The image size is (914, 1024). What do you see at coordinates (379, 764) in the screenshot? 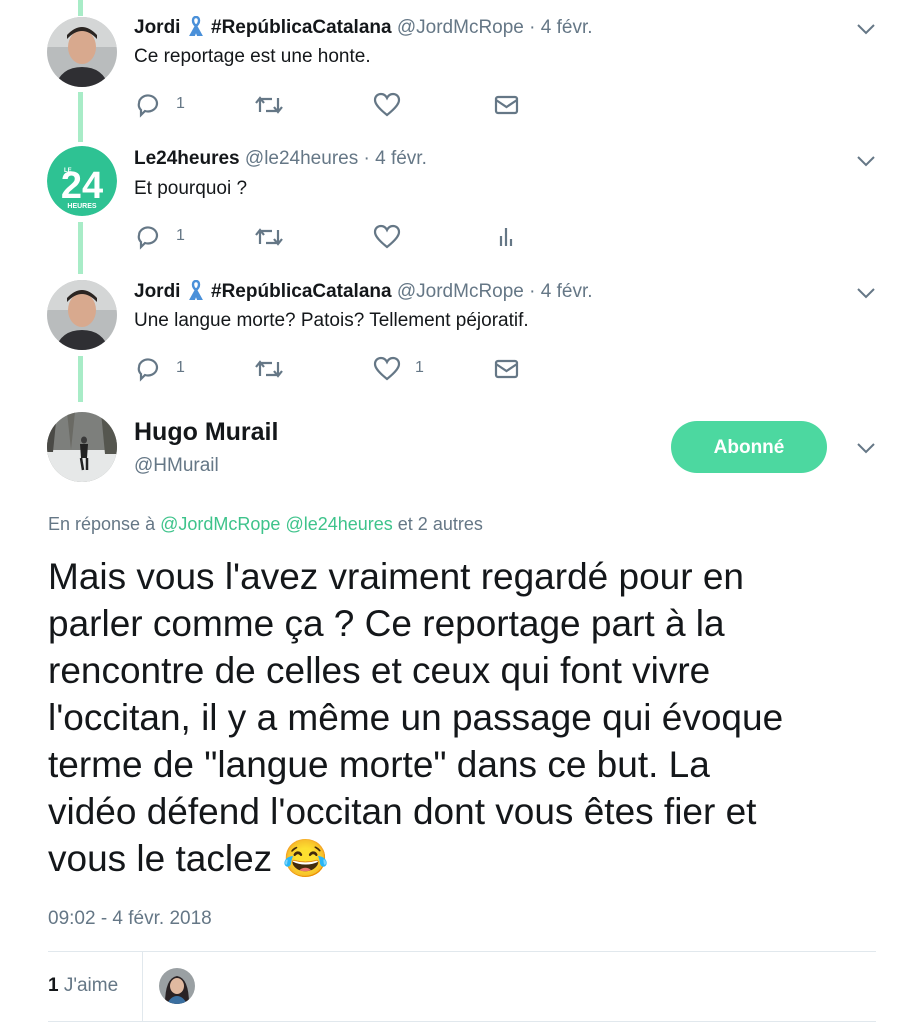
I see `tweet-text-line: terme de "langue morte" dans ce but. La` at bounding box center [379, 764].